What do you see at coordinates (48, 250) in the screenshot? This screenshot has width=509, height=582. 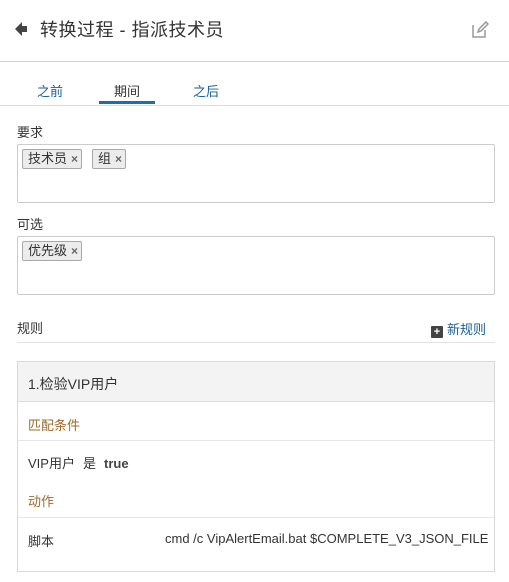 I see `tag-label: 优先级` at bounding box center [48, 250].